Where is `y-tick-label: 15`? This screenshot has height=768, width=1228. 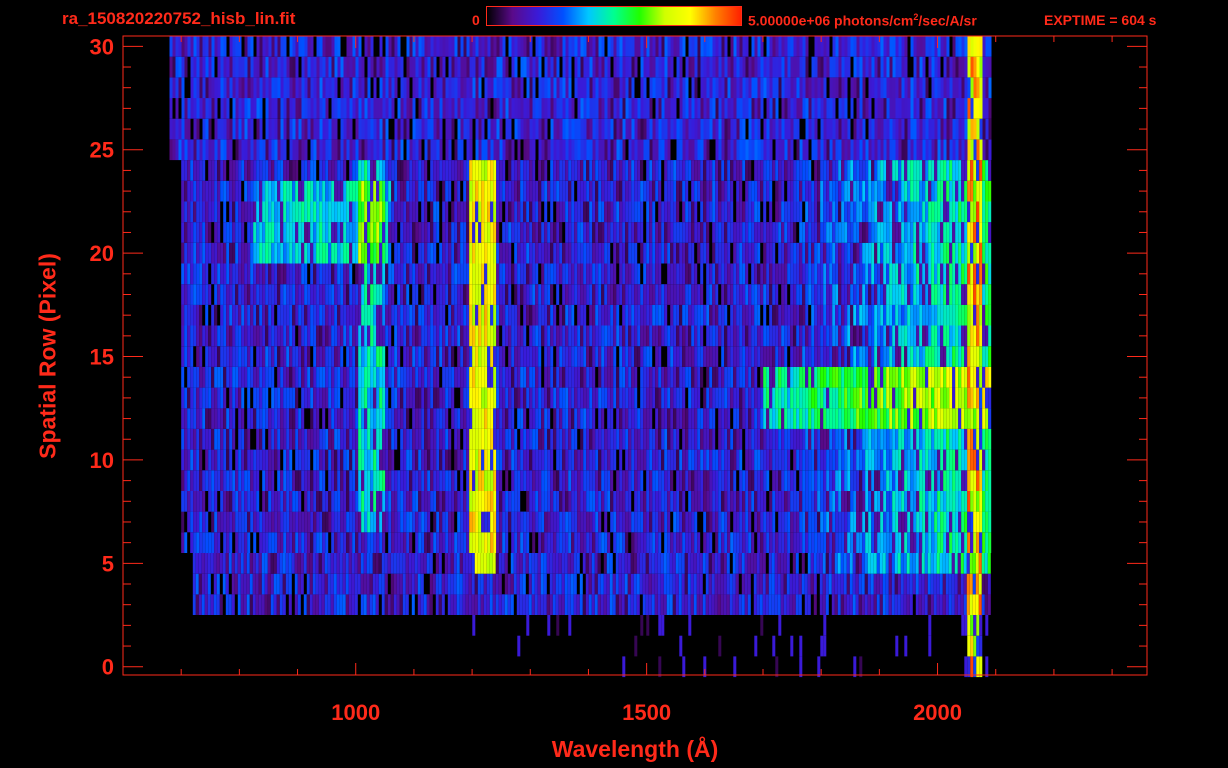 y-tick-label: 15 is located at coordinates (102, 357).